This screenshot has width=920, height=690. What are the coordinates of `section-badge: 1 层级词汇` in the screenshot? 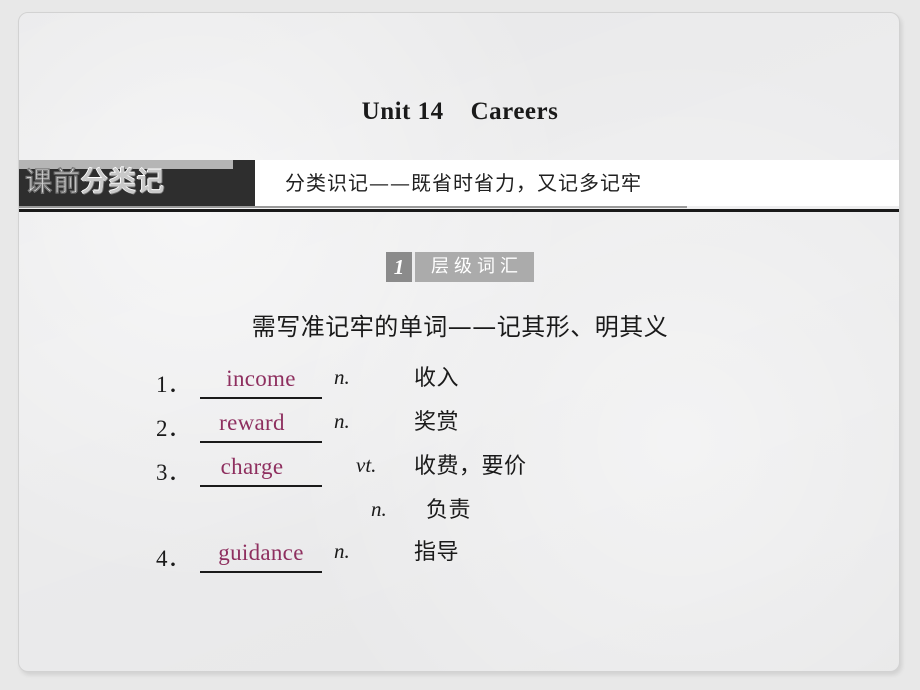 It's located at (459, 267).